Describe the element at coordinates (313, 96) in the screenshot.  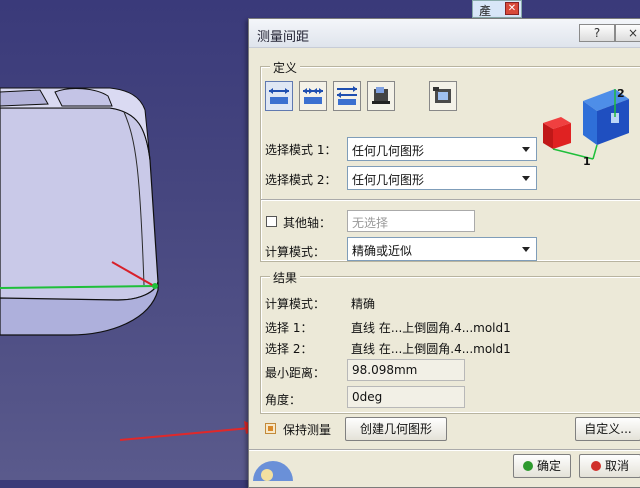
I see `measure-chain-icon` at that location.